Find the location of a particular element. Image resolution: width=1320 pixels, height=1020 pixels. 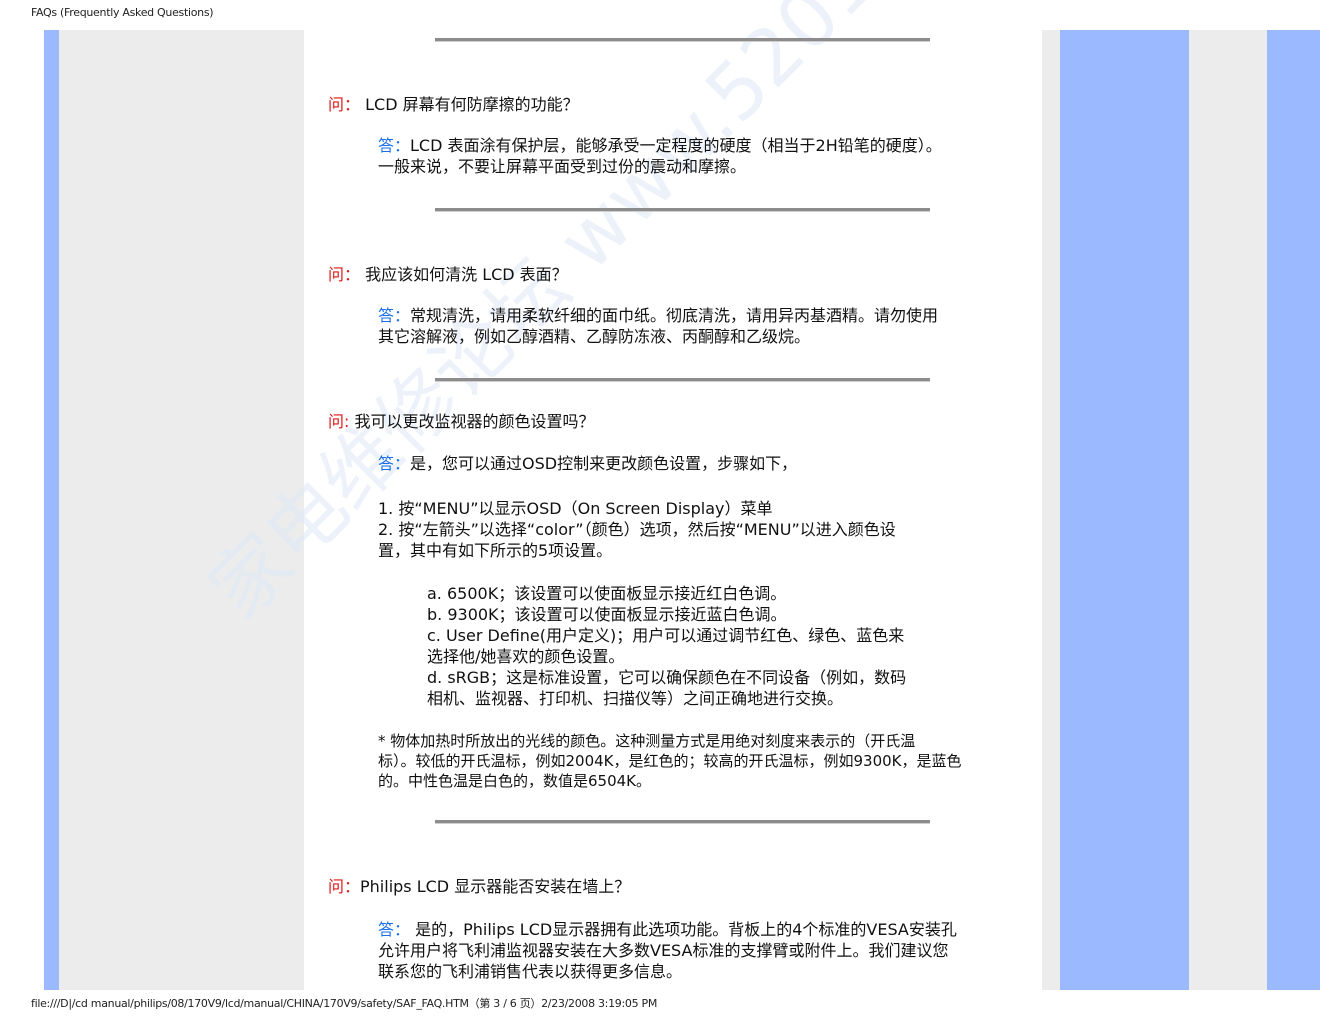

option-item: 选择他/她喜欢的颜色设置。 is located at coordinates (526, 656).